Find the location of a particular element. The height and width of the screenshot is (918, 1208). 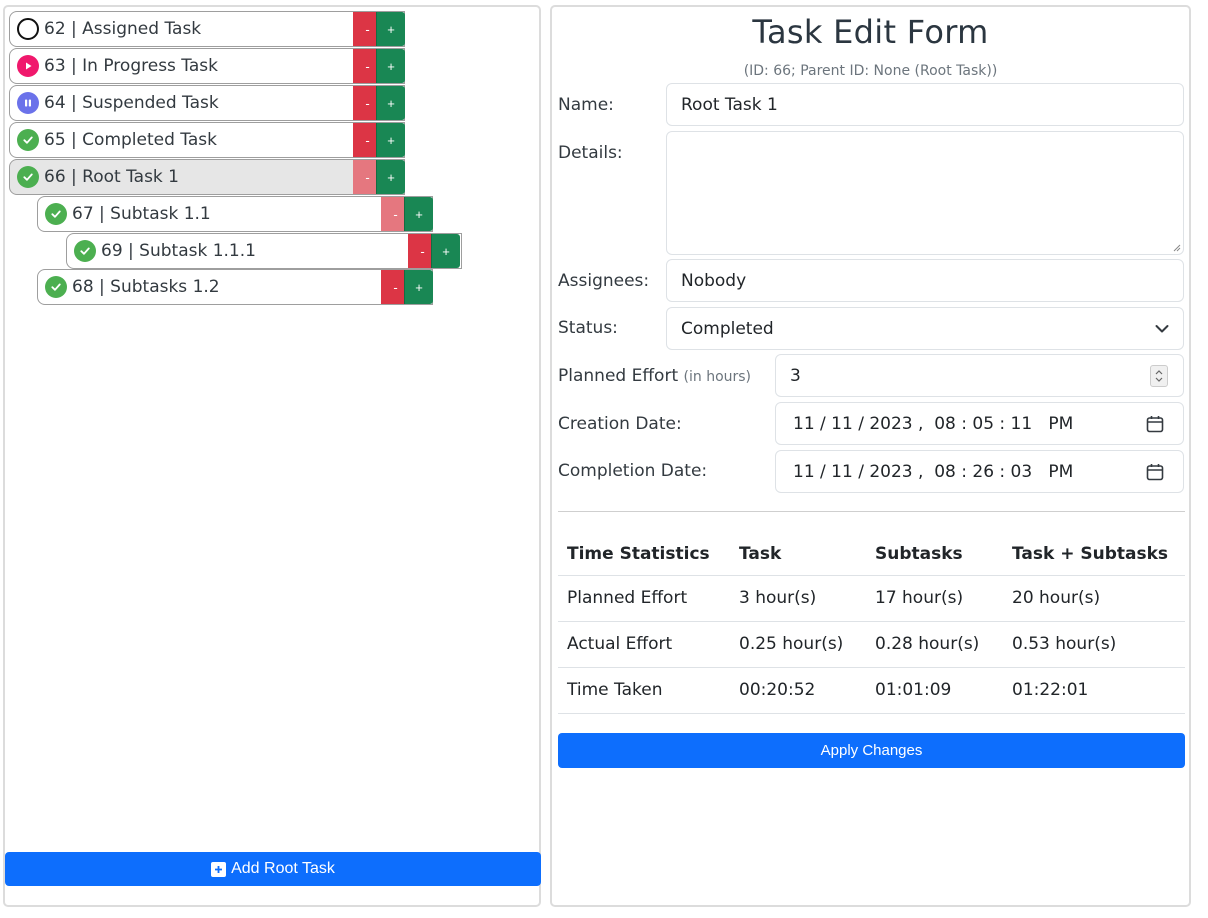

table-cell: 0.25 hour(s) is located at coordinates (798, 644).